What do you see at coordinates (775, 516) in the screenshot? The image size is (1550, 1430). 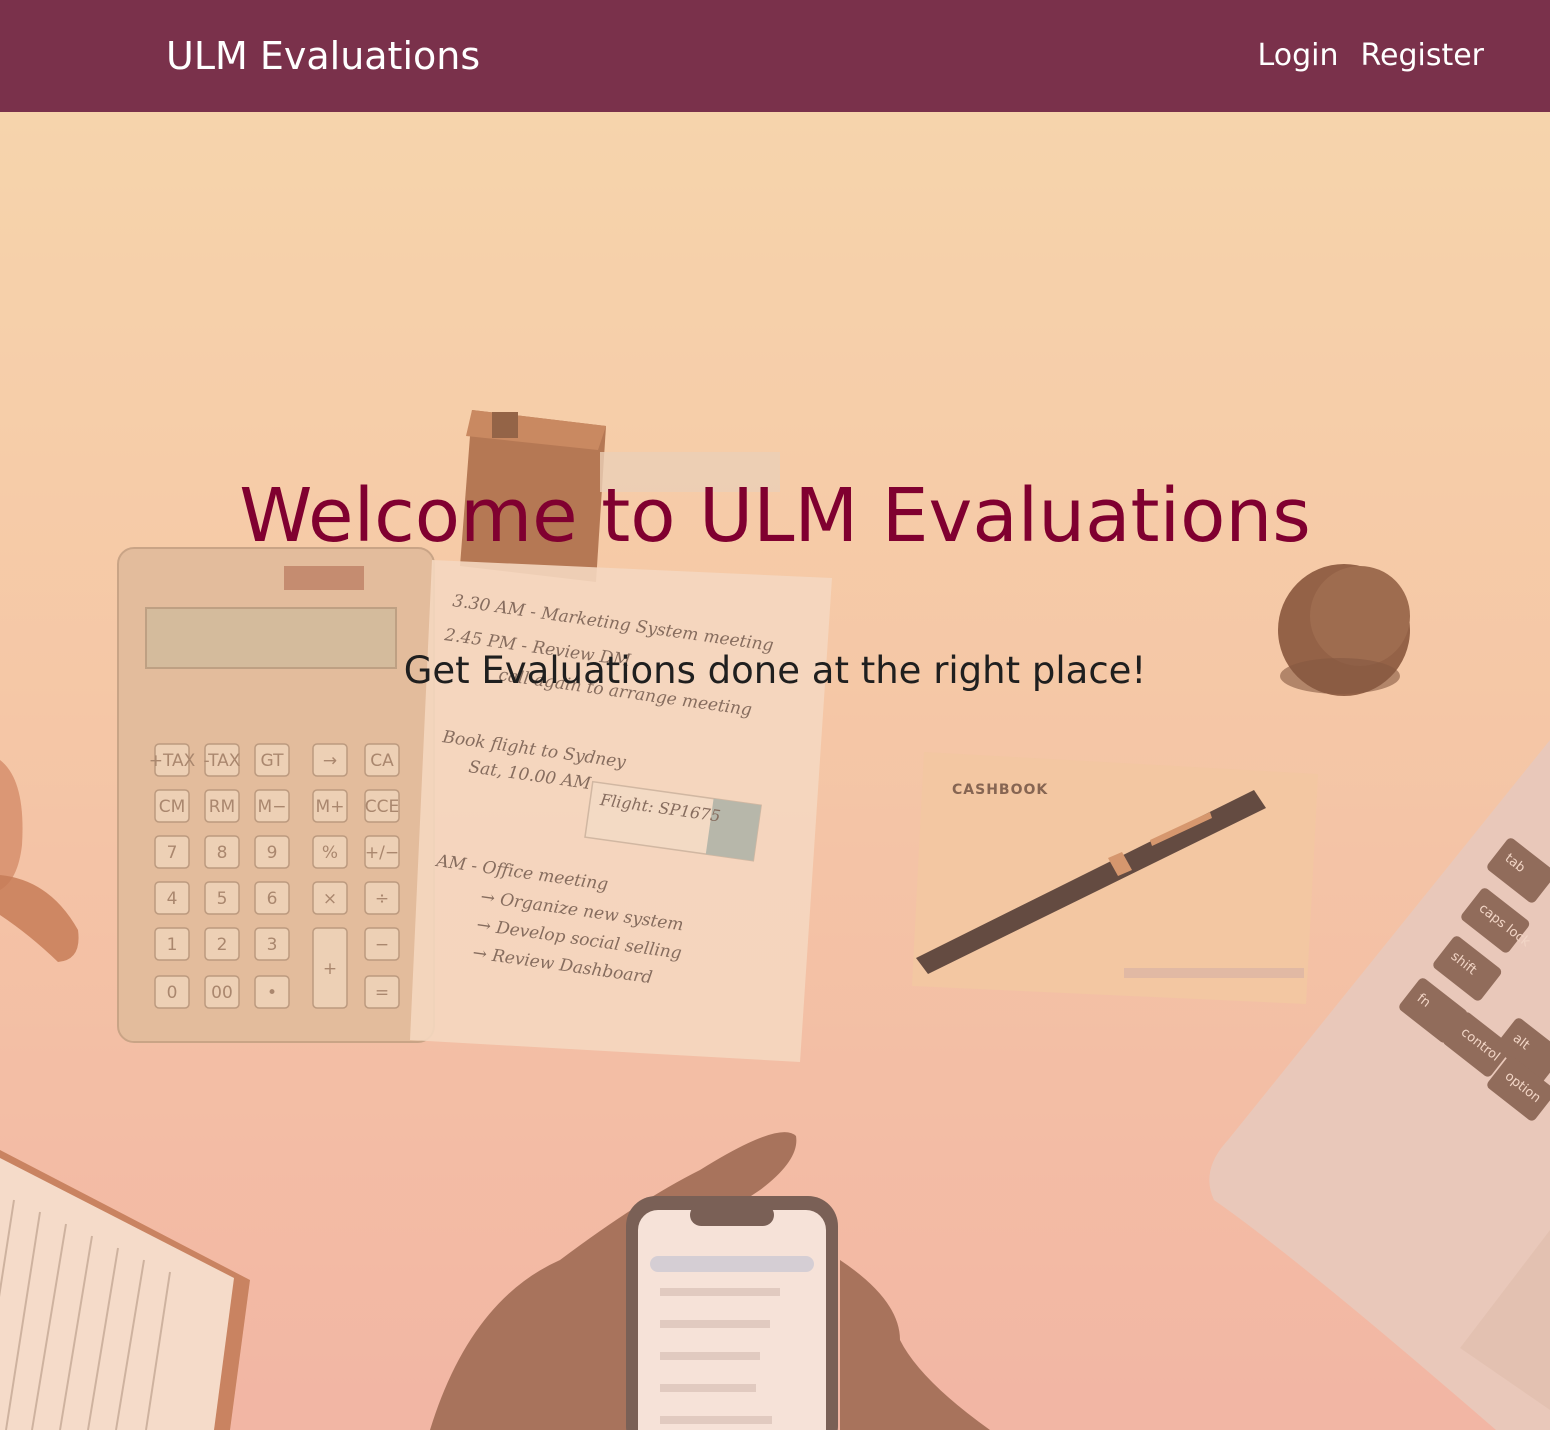 I see `hero-title: Welcome to ULM Evaluations` at bounding box center [775, 516].